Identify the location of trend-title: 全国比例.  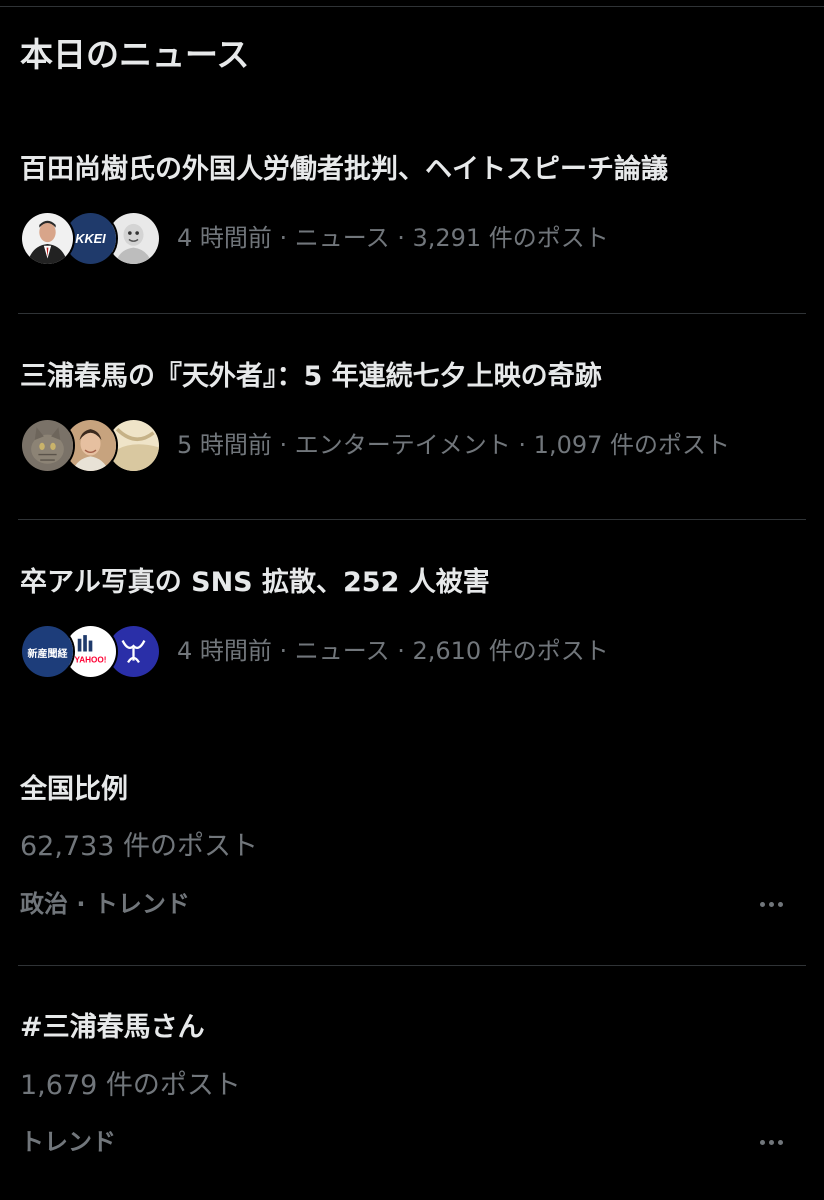
(74, 790).